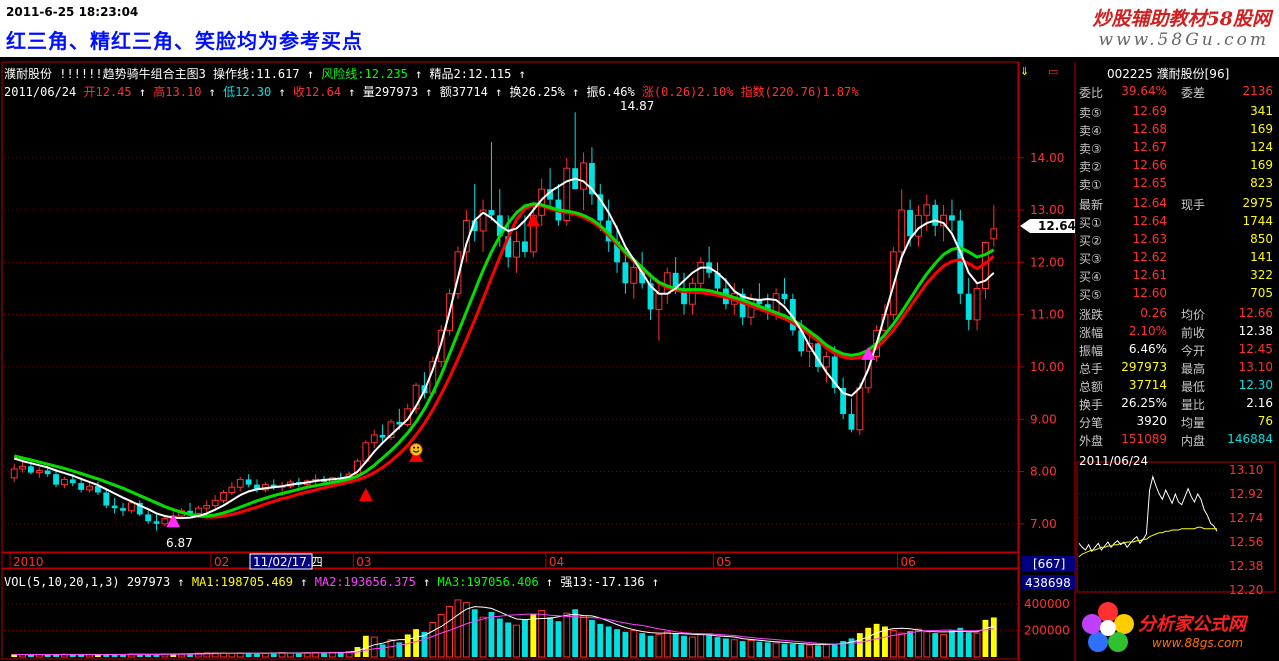 The height and width of the screenshot is (661, 1279). Describe the element at coordinates (556, 562) in the screenshot. I see `date-tick-label: 04` at that location.